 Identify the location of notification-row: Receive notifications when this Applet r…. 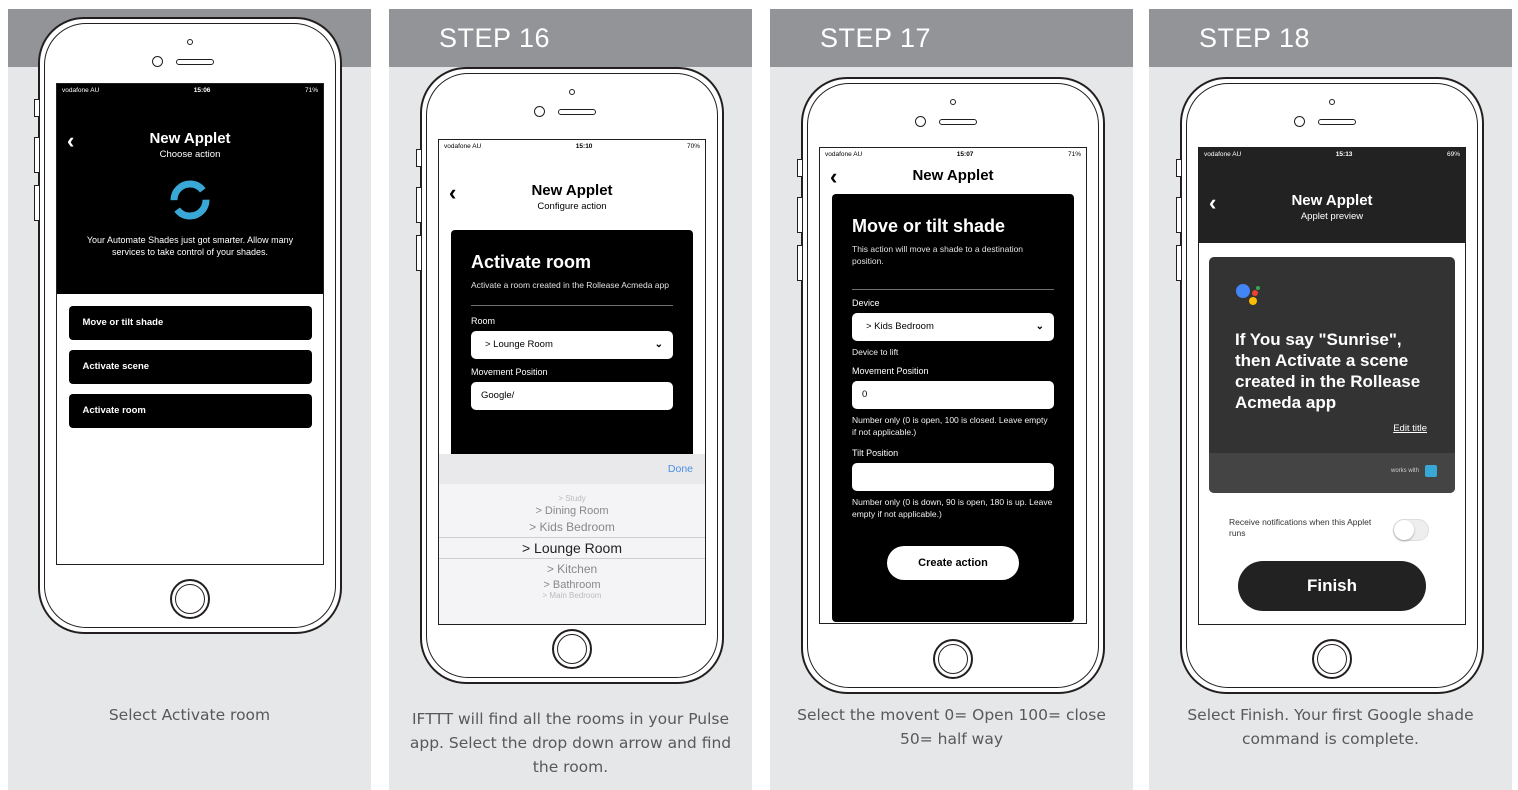
(1332, 529).